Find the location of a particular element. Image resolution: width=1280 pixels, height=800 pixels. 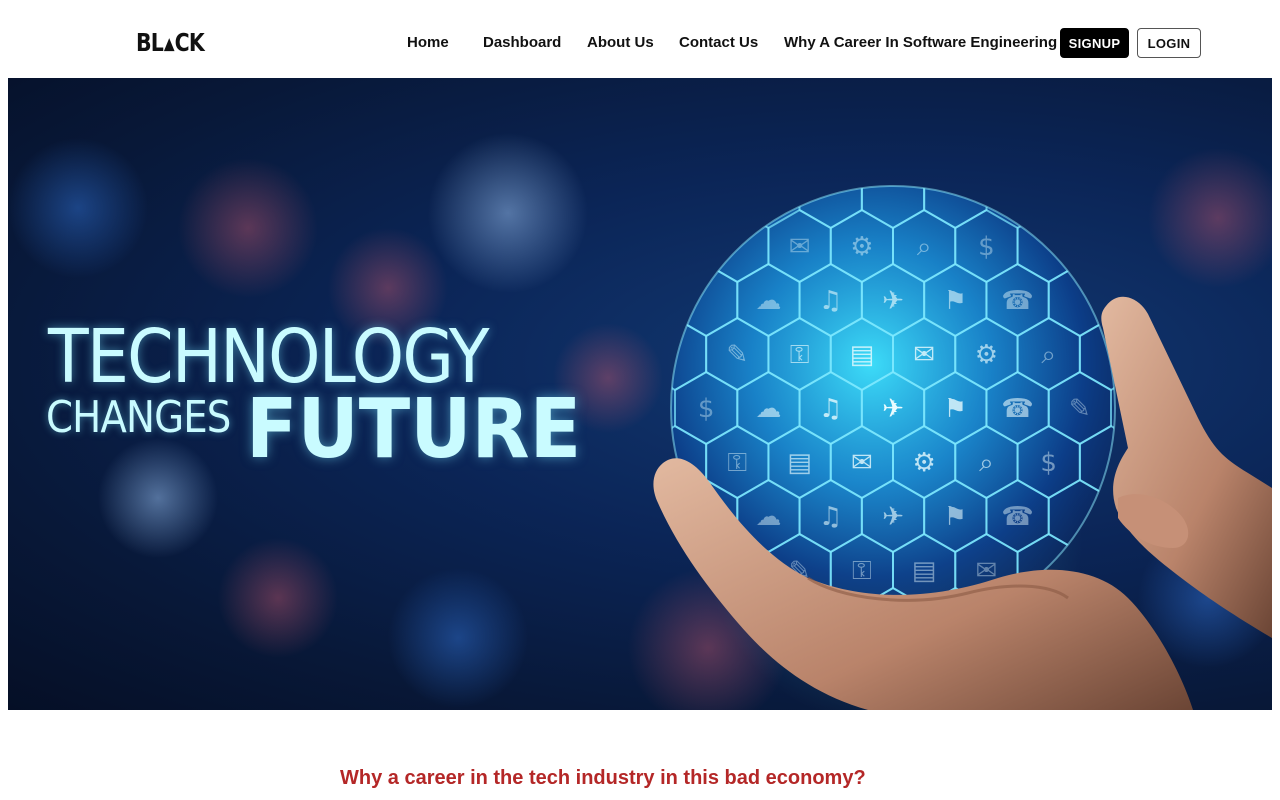

logo-mark-icon: ▲ is located at coordinates (169, 43).